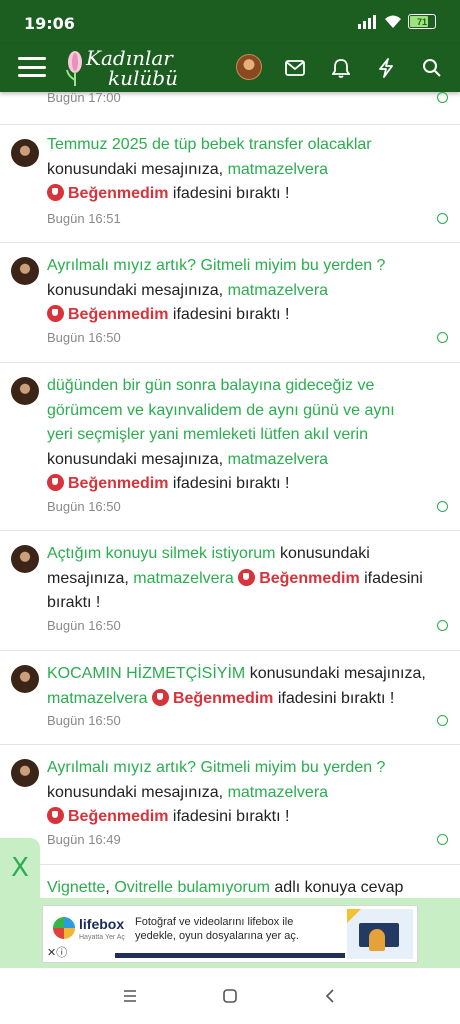 This screenshot has height=1024, width=460. What do you see at coordinates (295, 68) in the screenshot?
I see `envelope-icon` at bounding box center [295, 68].